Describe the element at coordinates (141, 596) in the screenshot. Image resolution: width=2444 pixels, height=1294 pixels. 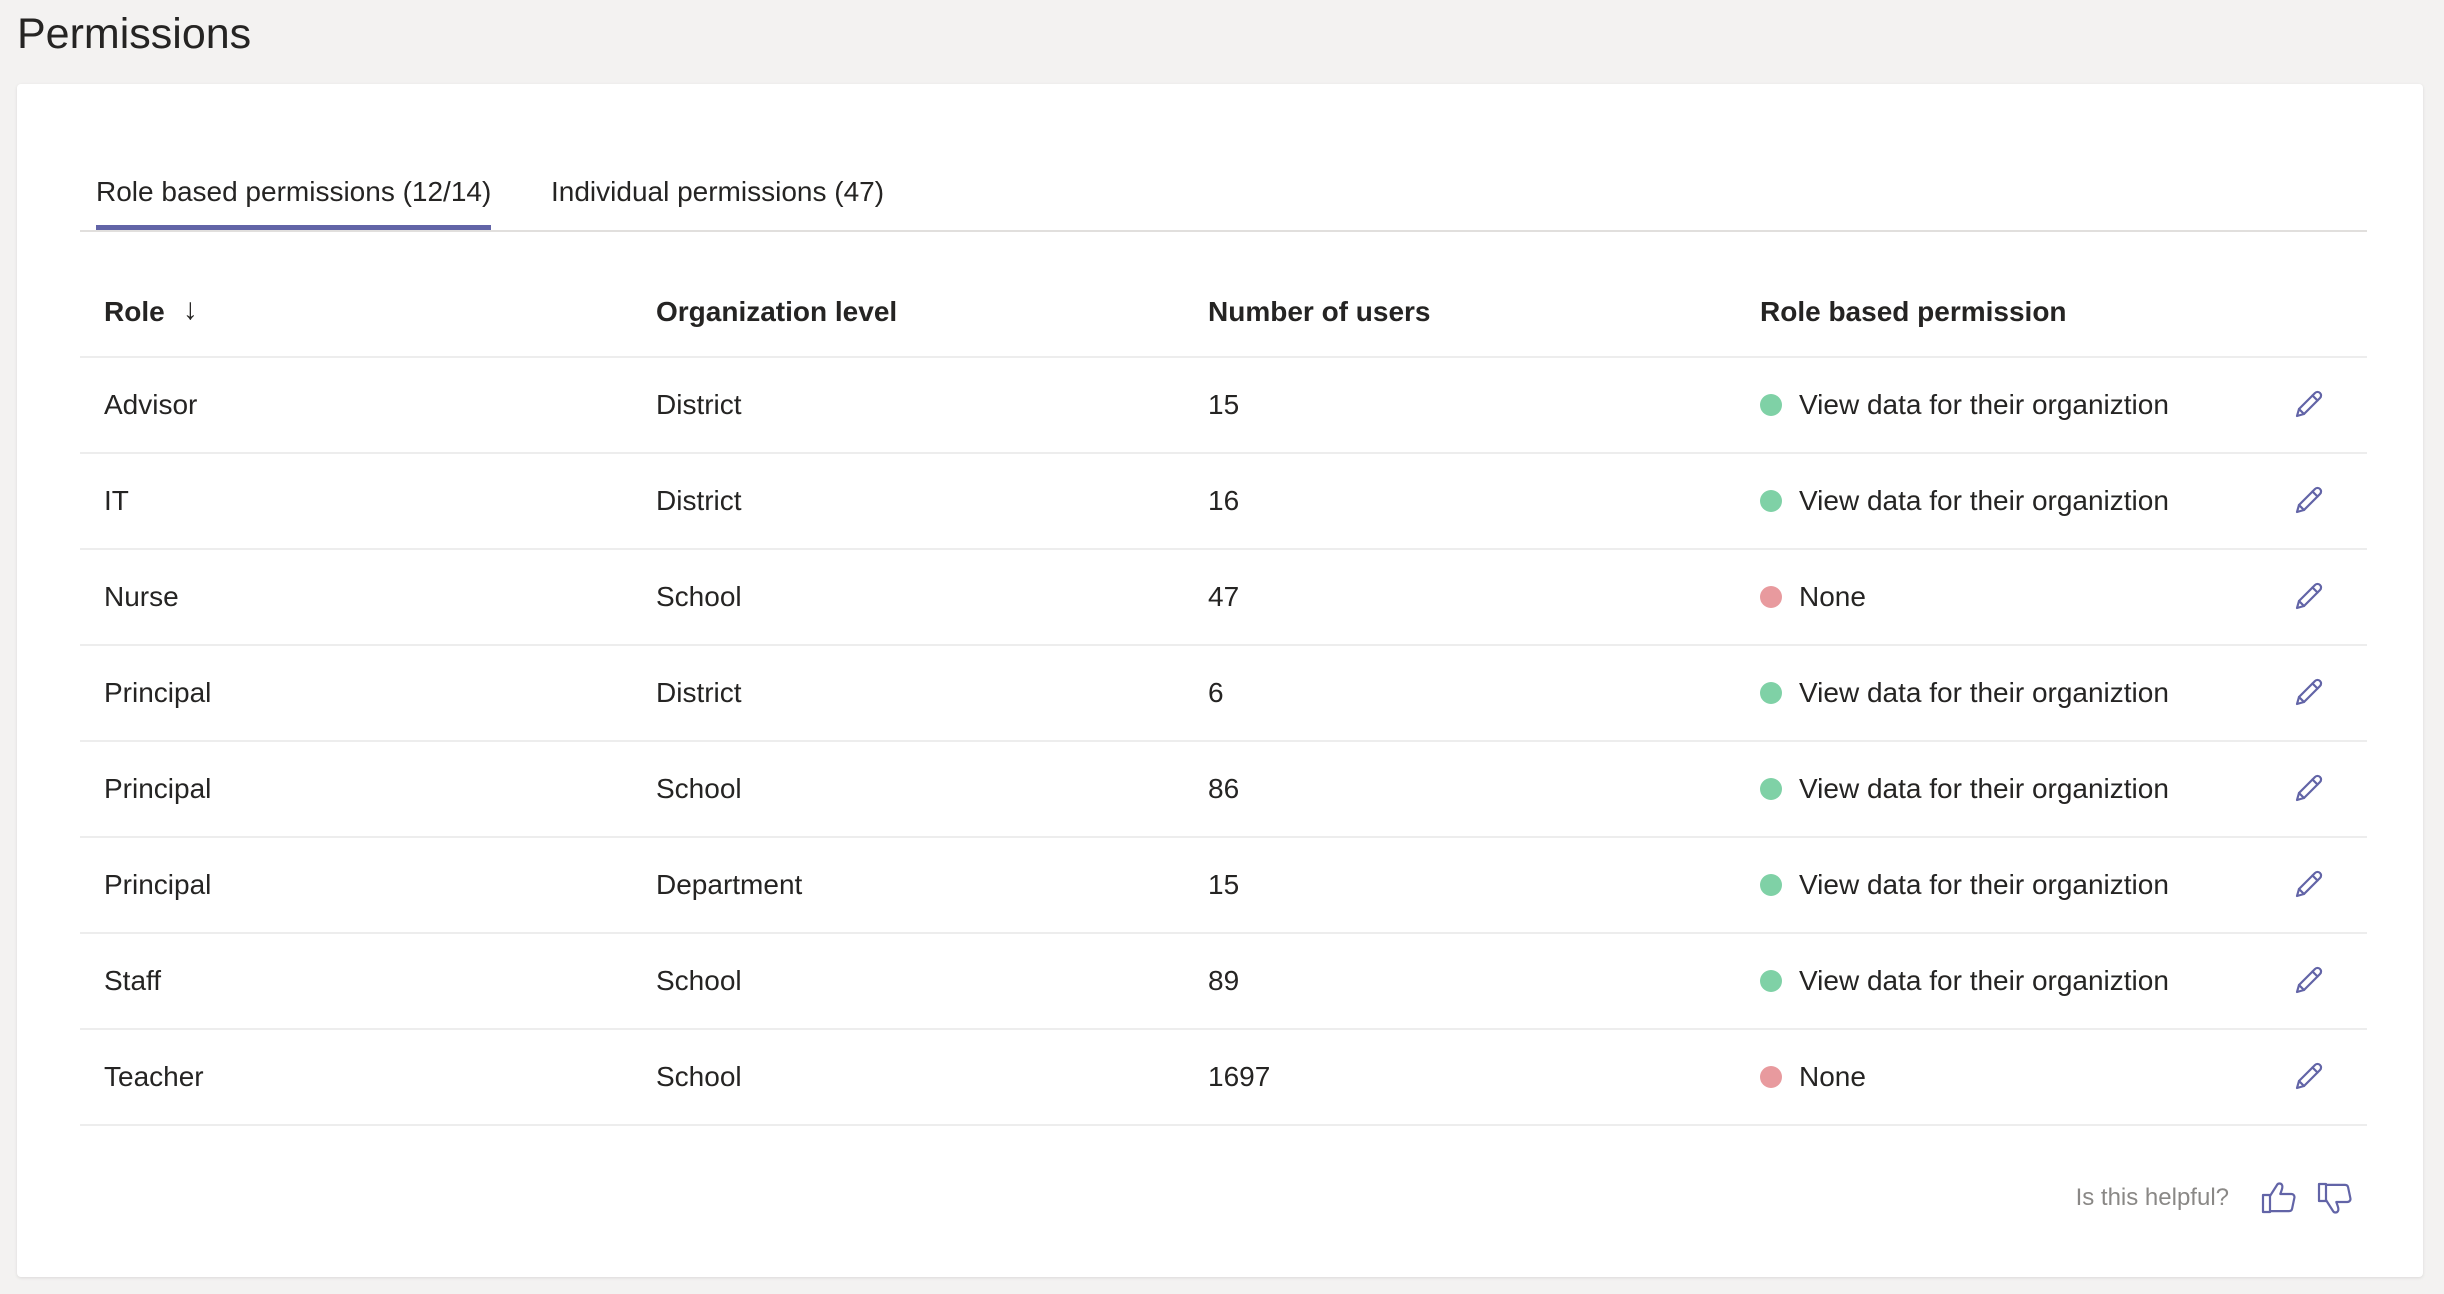
I see `cell-role: Nurse` at that location.